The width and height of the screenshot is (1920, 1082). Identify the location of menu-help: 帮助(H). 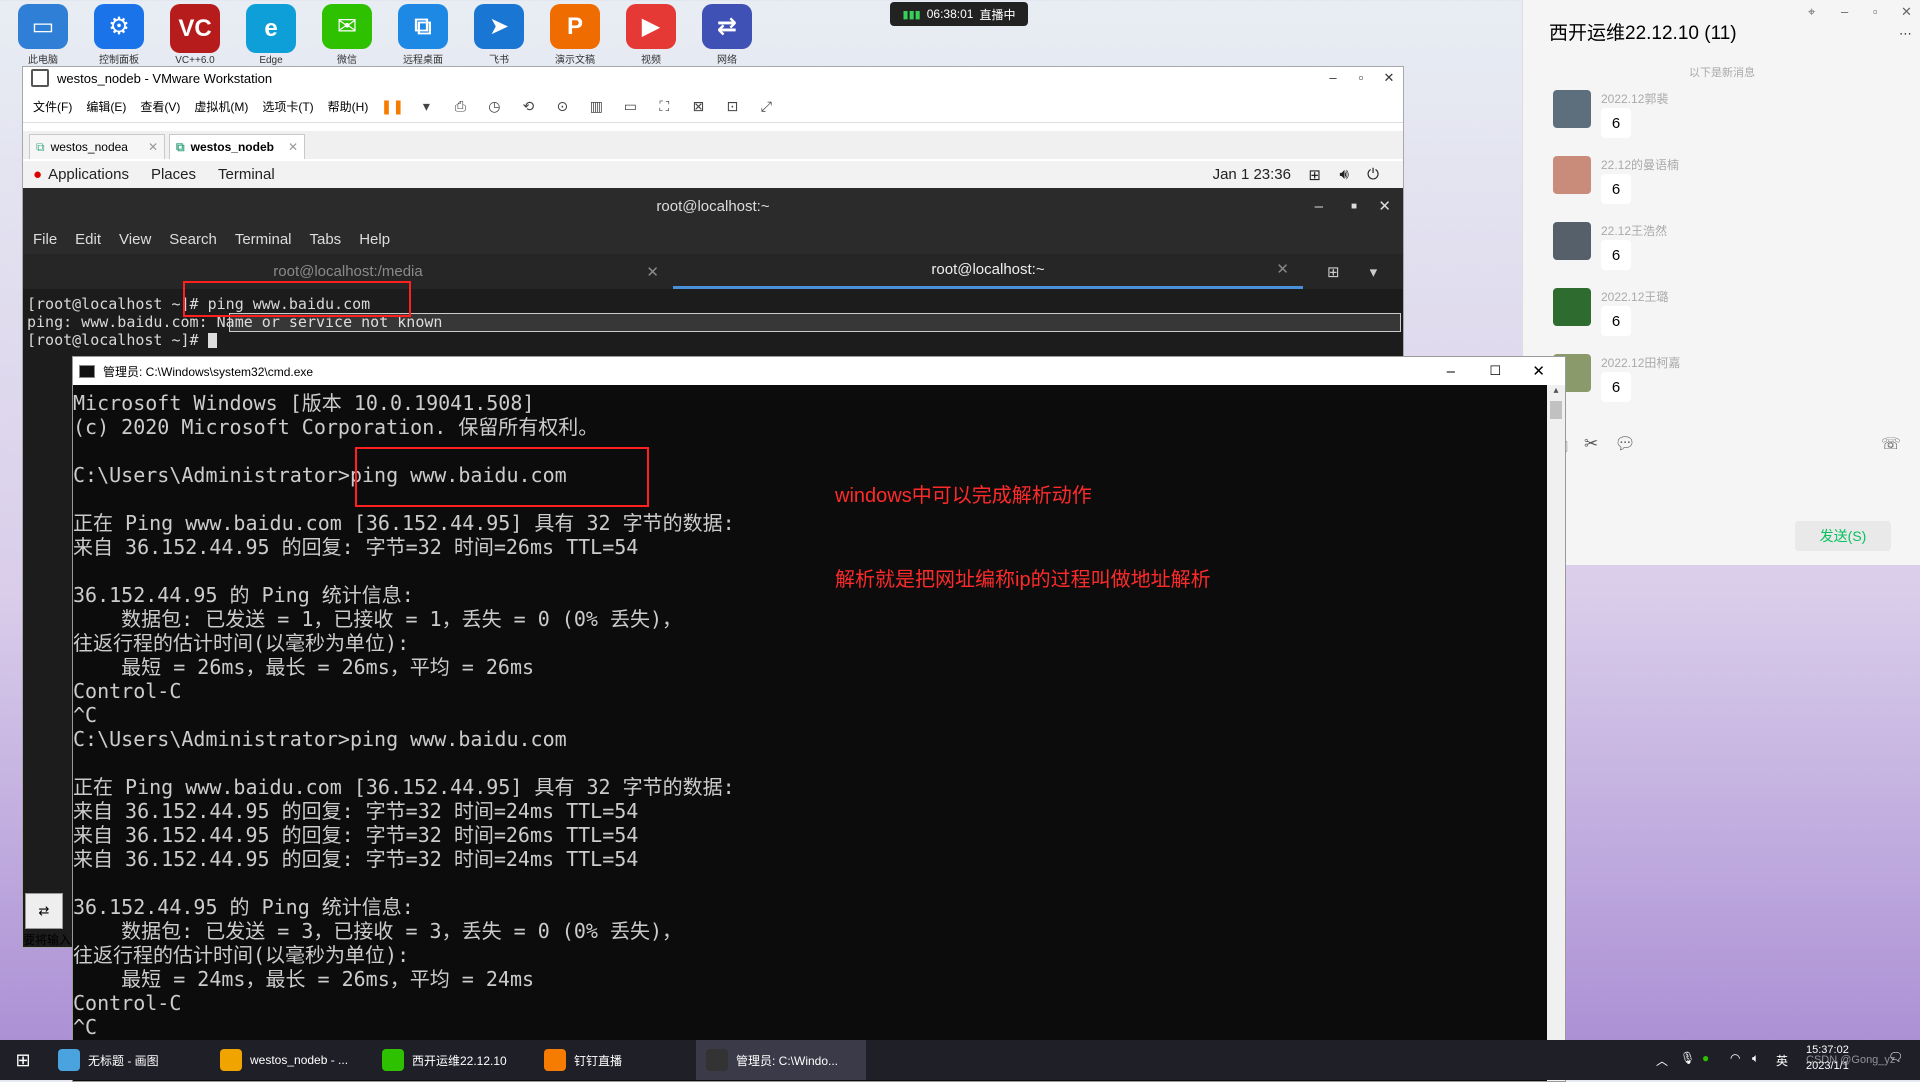
(348, 106).